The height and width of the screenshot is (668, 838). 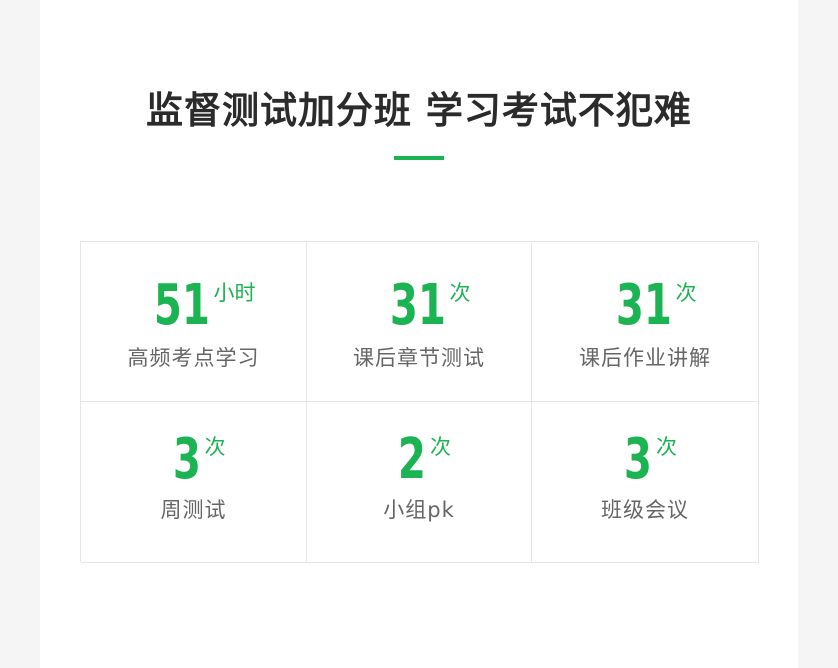 I want to click on stat-cell-class-meetings: 3 次 班级会议, so click(x=645, y=482).